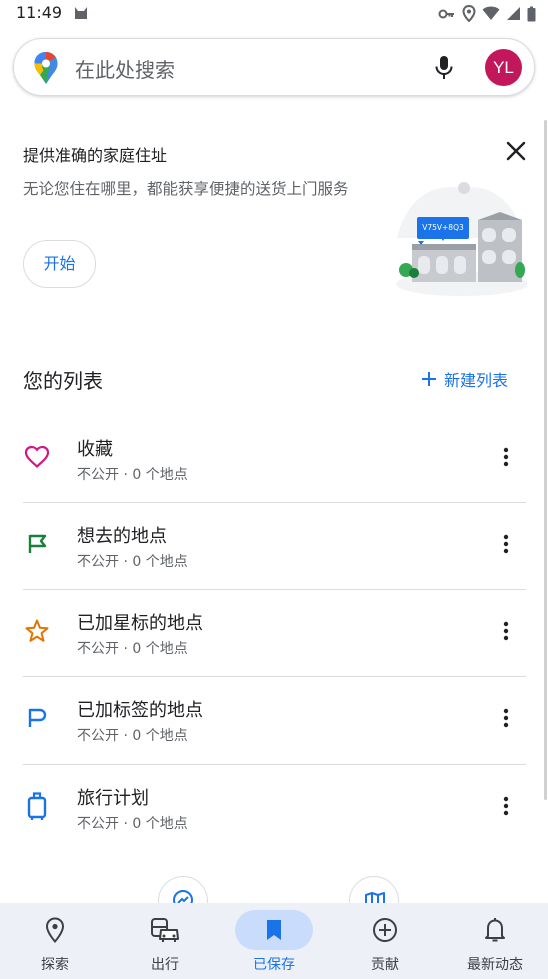 The height and width of the screenshot is (979, 548). Describe the element at coordinates (491, 15) in the screenshot. I see `wifi-icon` at that location.